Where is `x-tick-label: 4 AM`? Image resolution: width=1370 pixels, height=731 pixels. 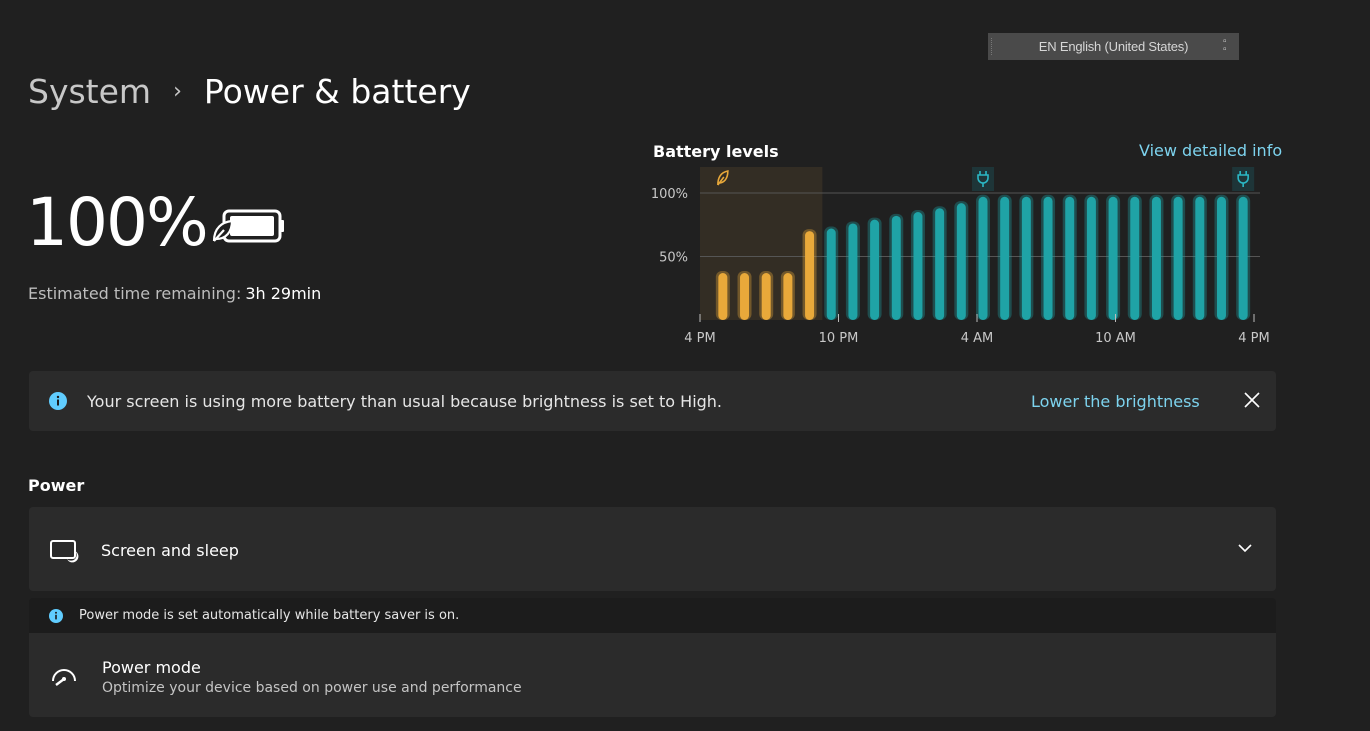 x-tick-label: 4 AM is located at coordinates (977, 338).